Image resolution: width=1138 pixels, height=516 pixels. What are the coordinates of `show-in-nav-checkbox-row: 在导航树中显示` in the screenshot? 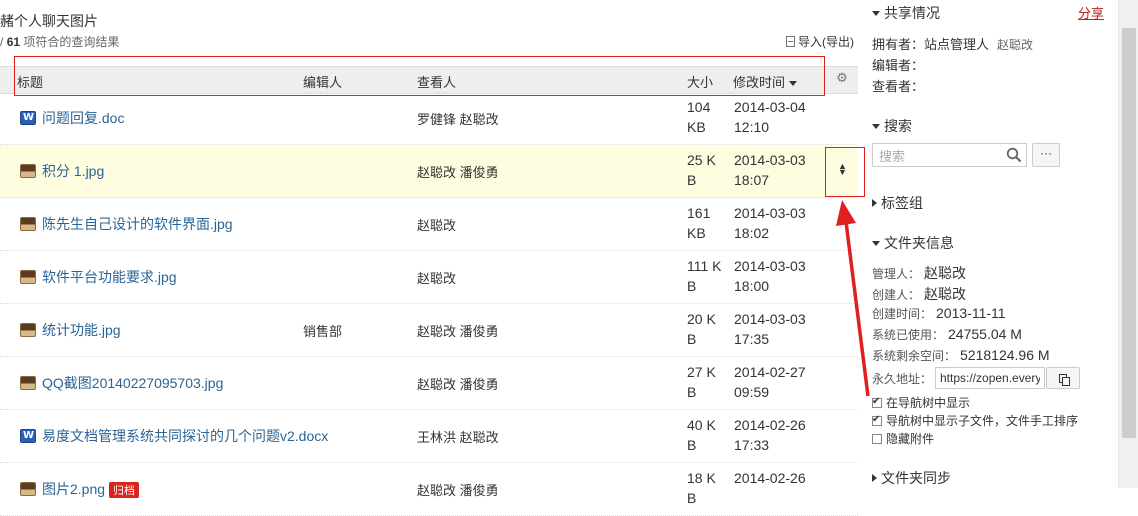 It's located at (921, 402).